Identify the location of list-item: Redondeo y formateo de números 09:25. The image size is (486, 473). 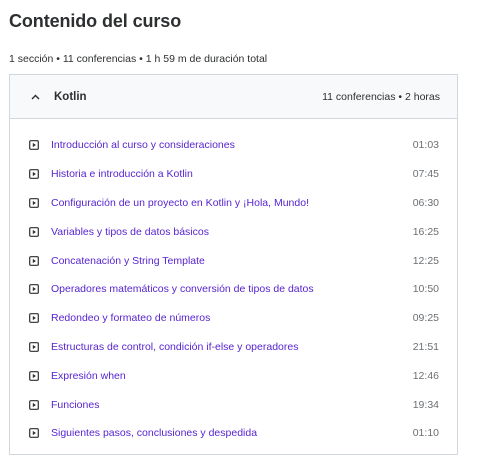
(233, 318).